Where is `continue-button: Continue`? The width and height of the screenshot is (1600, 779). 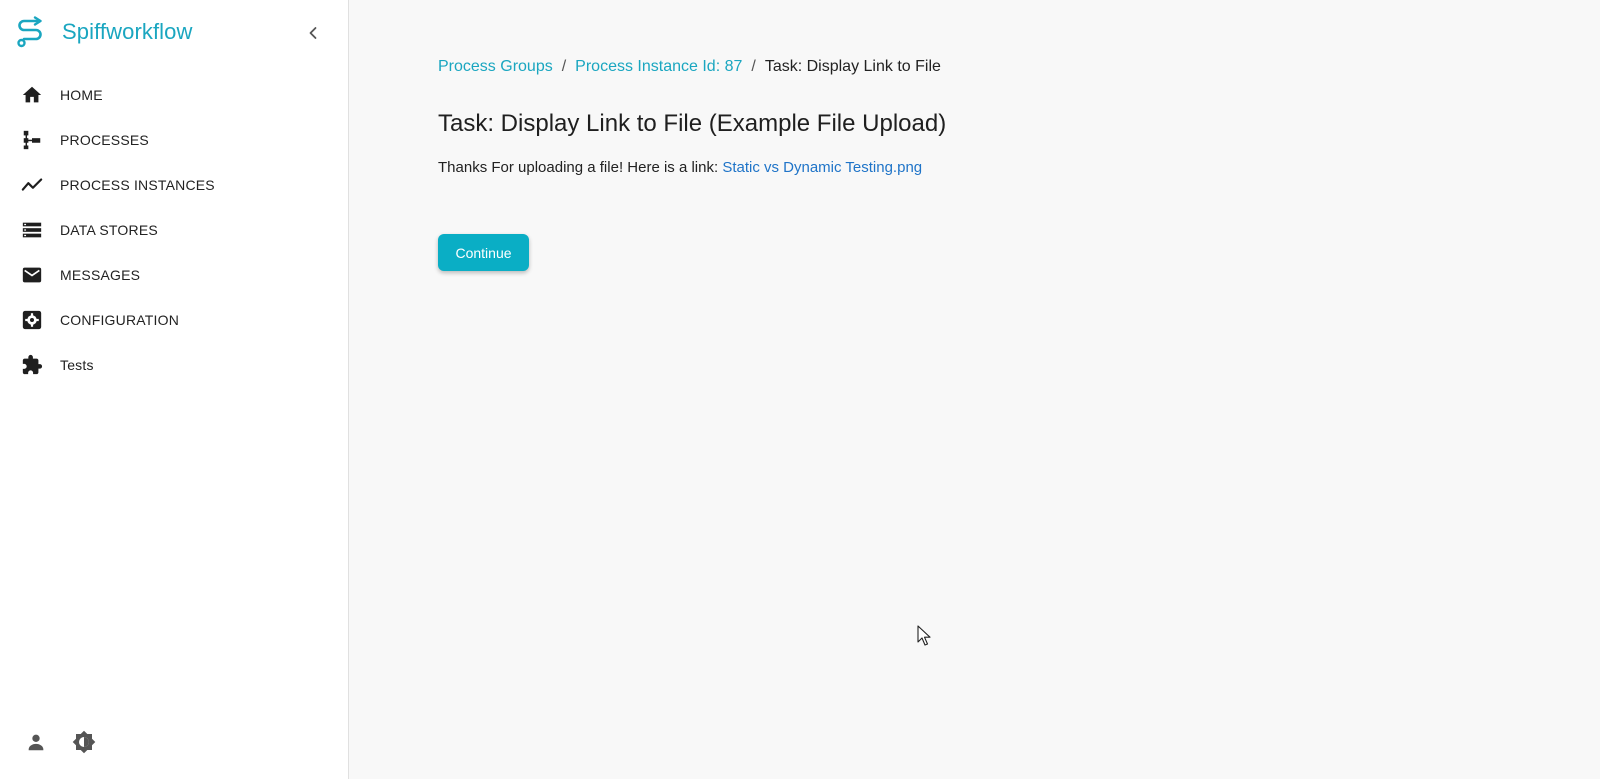
continue-button: Continue is located at coordinates (483, 252).